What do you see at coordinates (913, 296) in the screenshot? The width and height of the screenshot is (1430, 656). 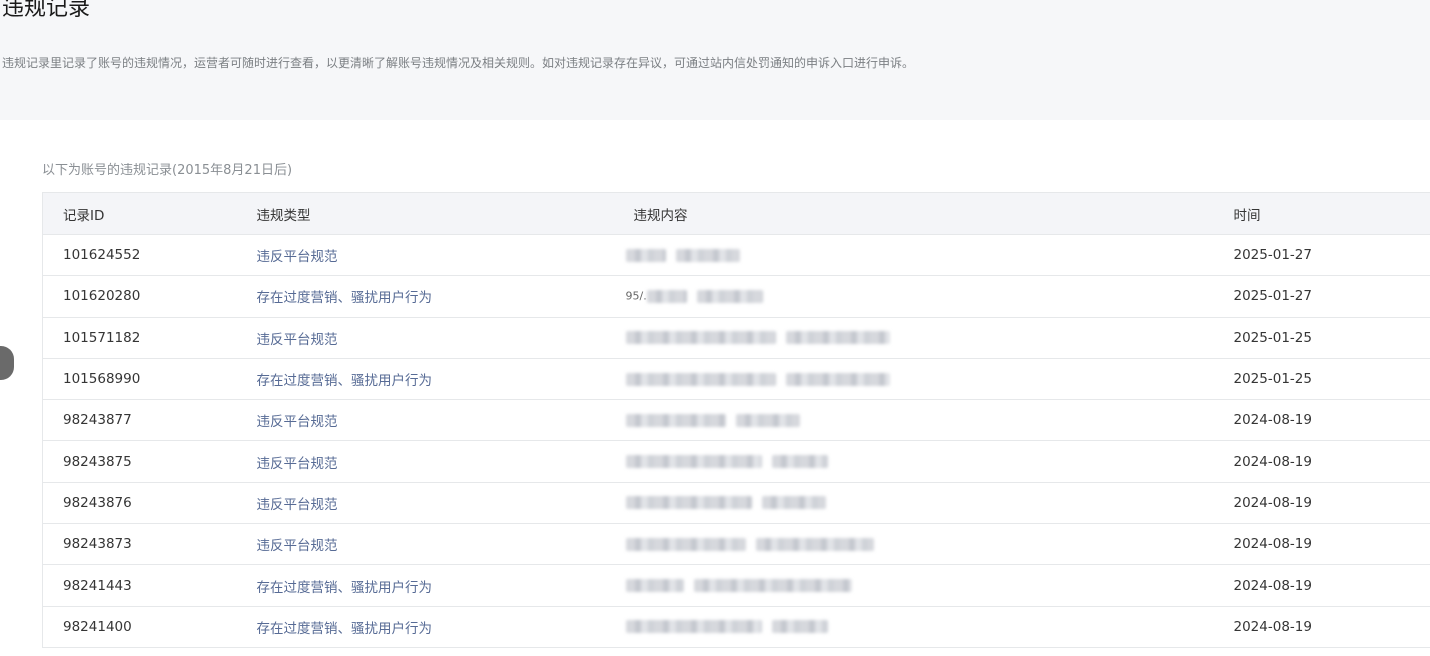 I see `violation-content-cell: 95/.` at bounding box center [913, 296].